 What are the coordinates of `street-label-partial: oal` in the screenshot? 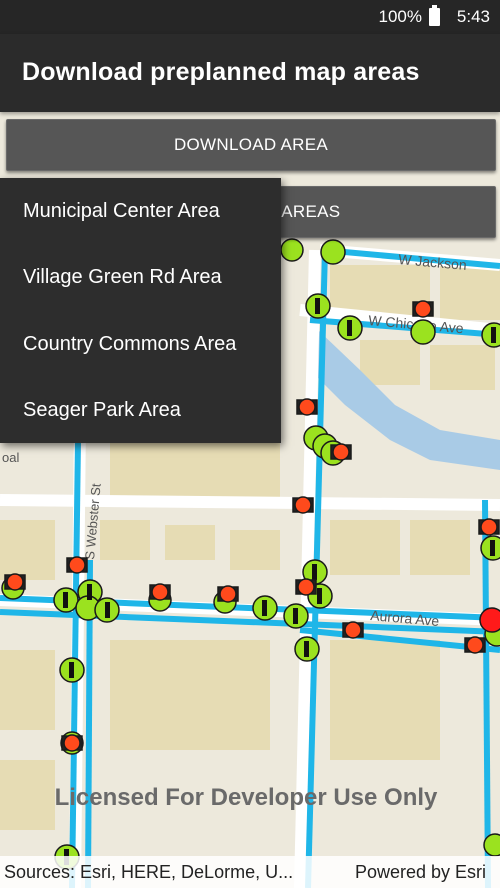 It's located at (10, 457).